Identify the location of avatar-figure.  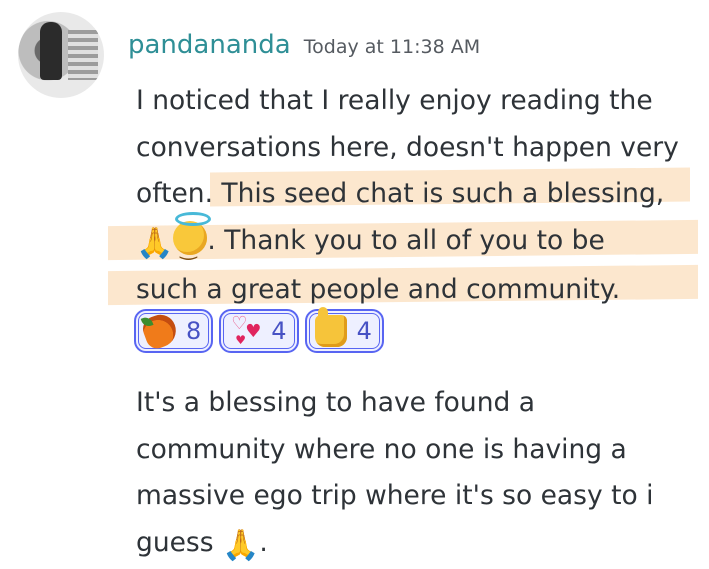
(51, 51).